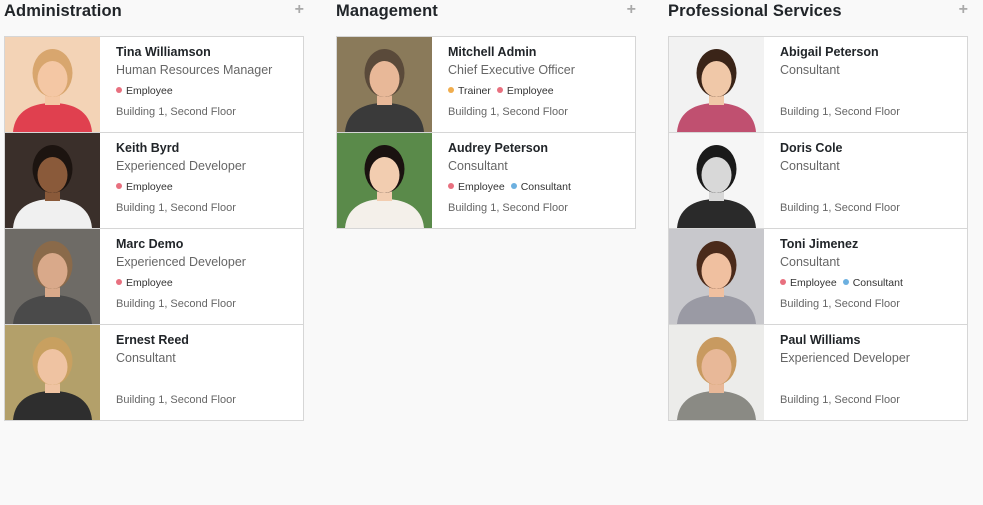  What do you see at coordinates (492, 52) in the screenshot?
I see `employee-name: Mitchell Admin` at bounding box center [492, 52].